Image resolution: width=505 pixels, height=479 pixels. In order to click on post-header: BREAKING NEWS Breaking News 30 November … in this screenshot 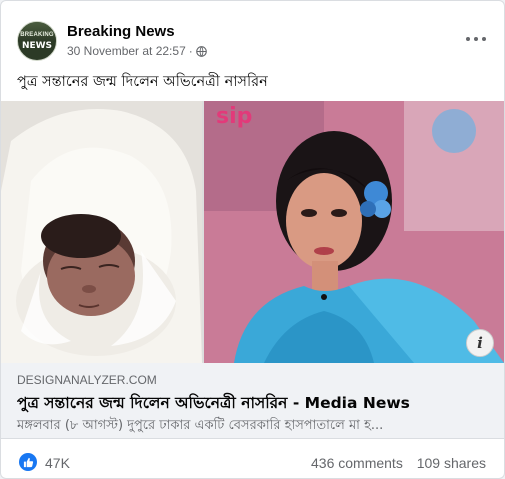, I will do `click(252, 32)`.